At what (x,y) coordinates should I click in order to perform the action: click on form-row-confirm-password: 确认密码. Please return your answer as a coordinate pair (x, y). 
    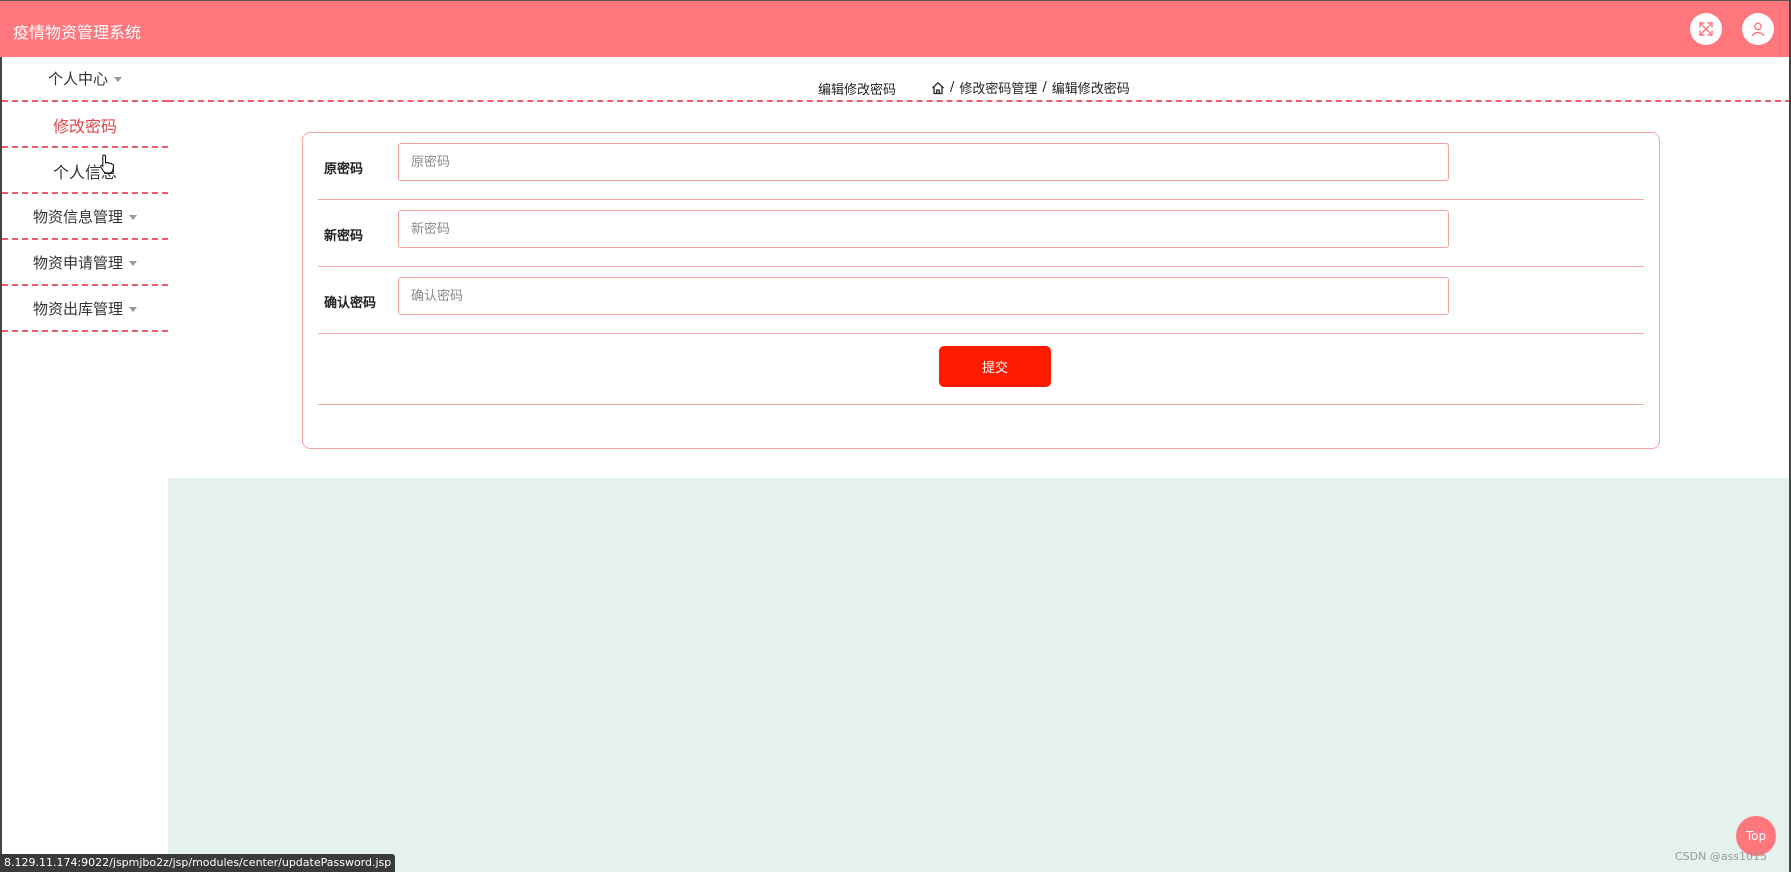
    Looking at the image, I should click on (981, 300).